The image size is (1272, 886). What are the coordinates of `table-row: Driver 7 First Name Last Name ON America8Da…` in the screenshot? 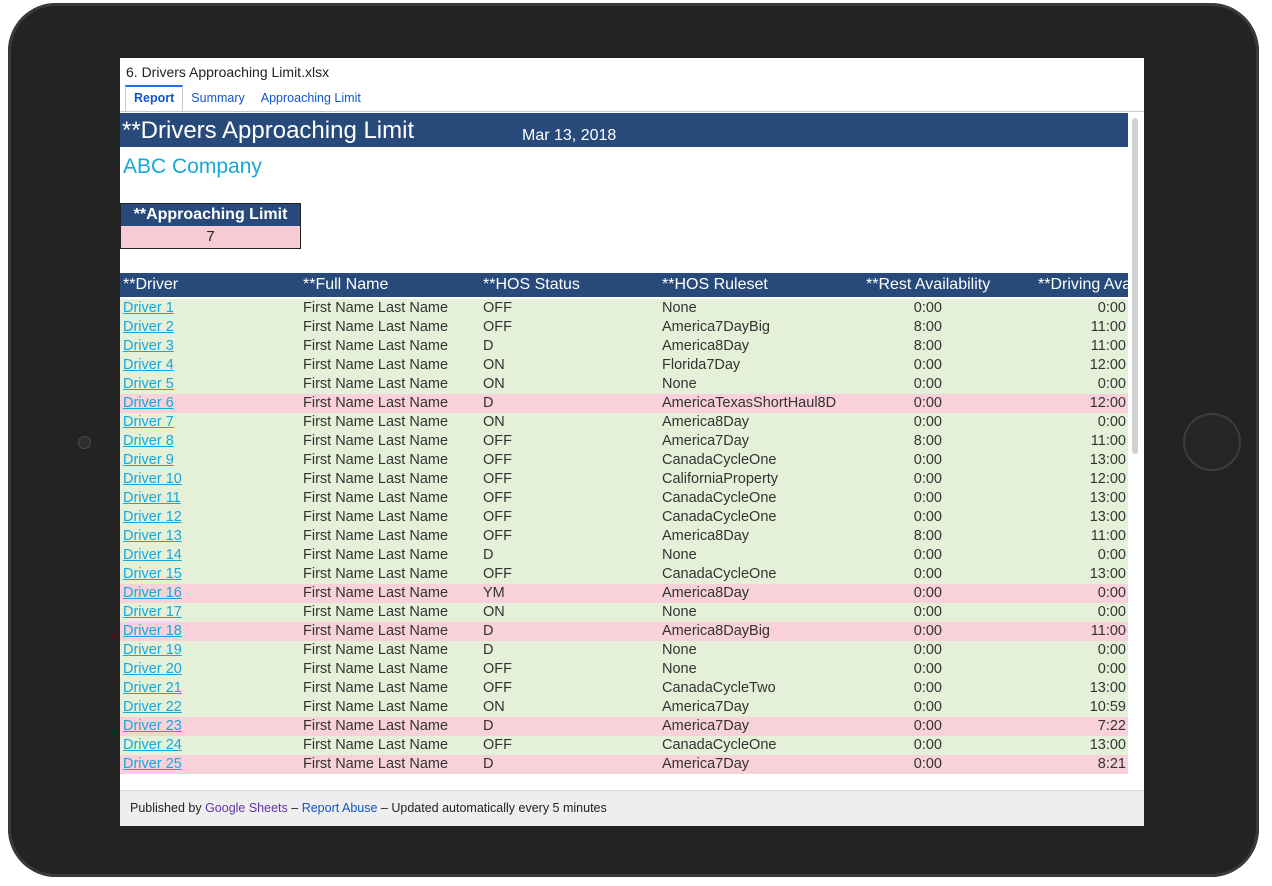 It's located at (624, 422).